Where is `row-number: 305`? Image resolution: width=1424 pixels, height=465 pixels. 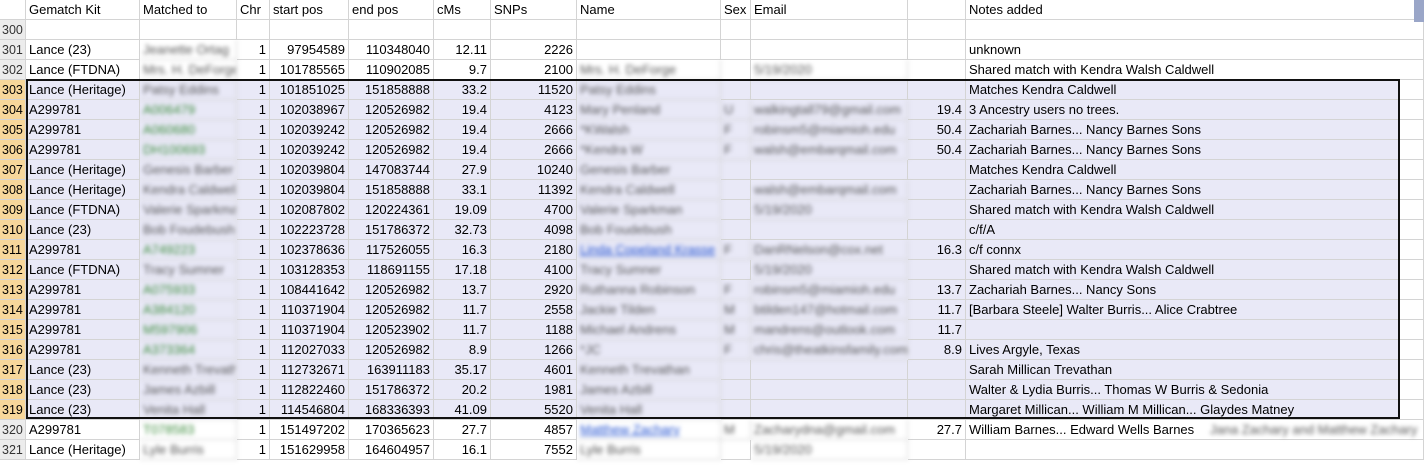 row-number: 305 is located at coordinates (13, 130).